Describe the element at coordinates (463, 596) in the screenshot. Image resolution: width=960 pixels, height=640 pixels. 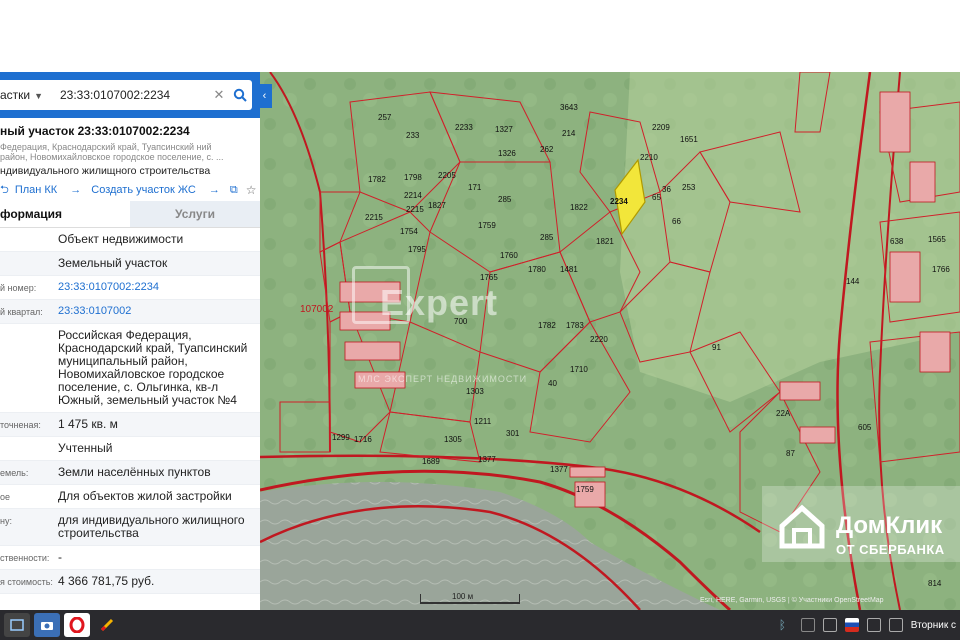
I see `scale-label: 100 м` at that location.